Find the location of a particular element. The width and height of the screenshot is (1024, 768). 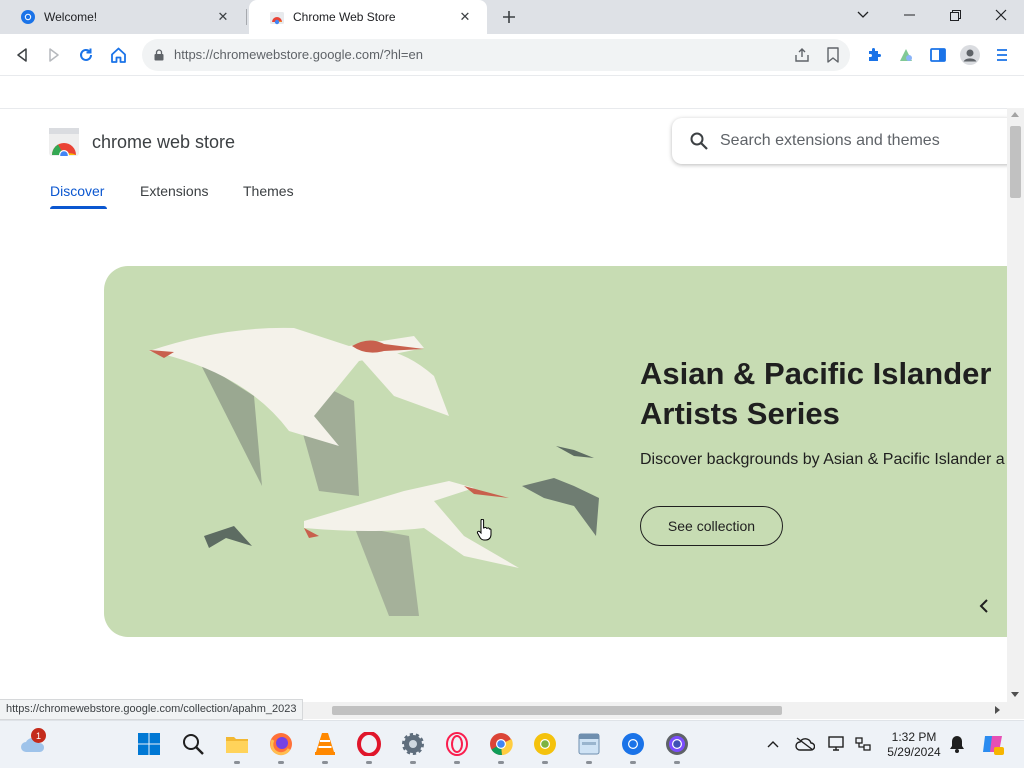

restore-button is located at coordinates (955, 15).